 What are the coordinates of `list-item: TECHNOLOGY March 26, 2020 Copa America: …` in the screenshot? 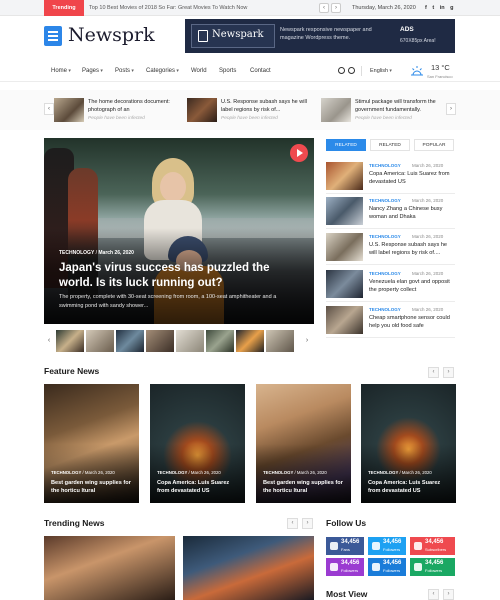 It's located at (390, 178).